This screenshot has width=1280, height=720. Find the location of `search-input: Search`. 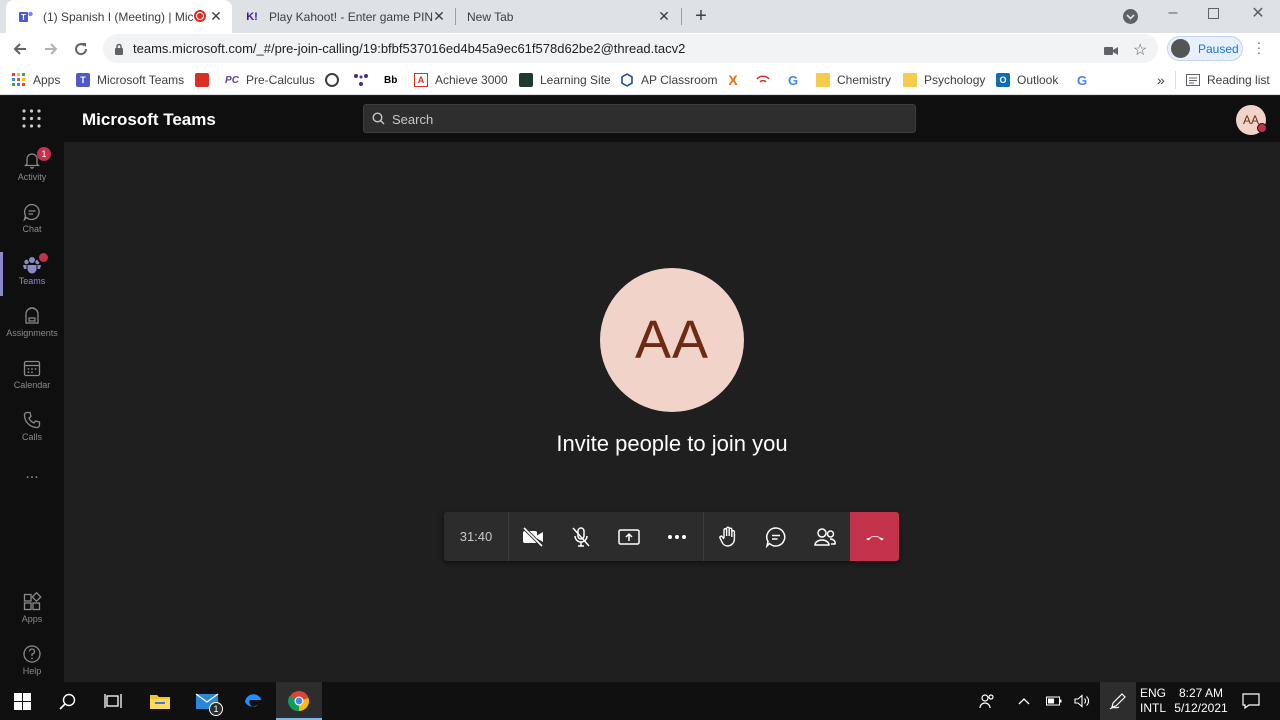

search-input: Search is located at coordinates (639, 118).